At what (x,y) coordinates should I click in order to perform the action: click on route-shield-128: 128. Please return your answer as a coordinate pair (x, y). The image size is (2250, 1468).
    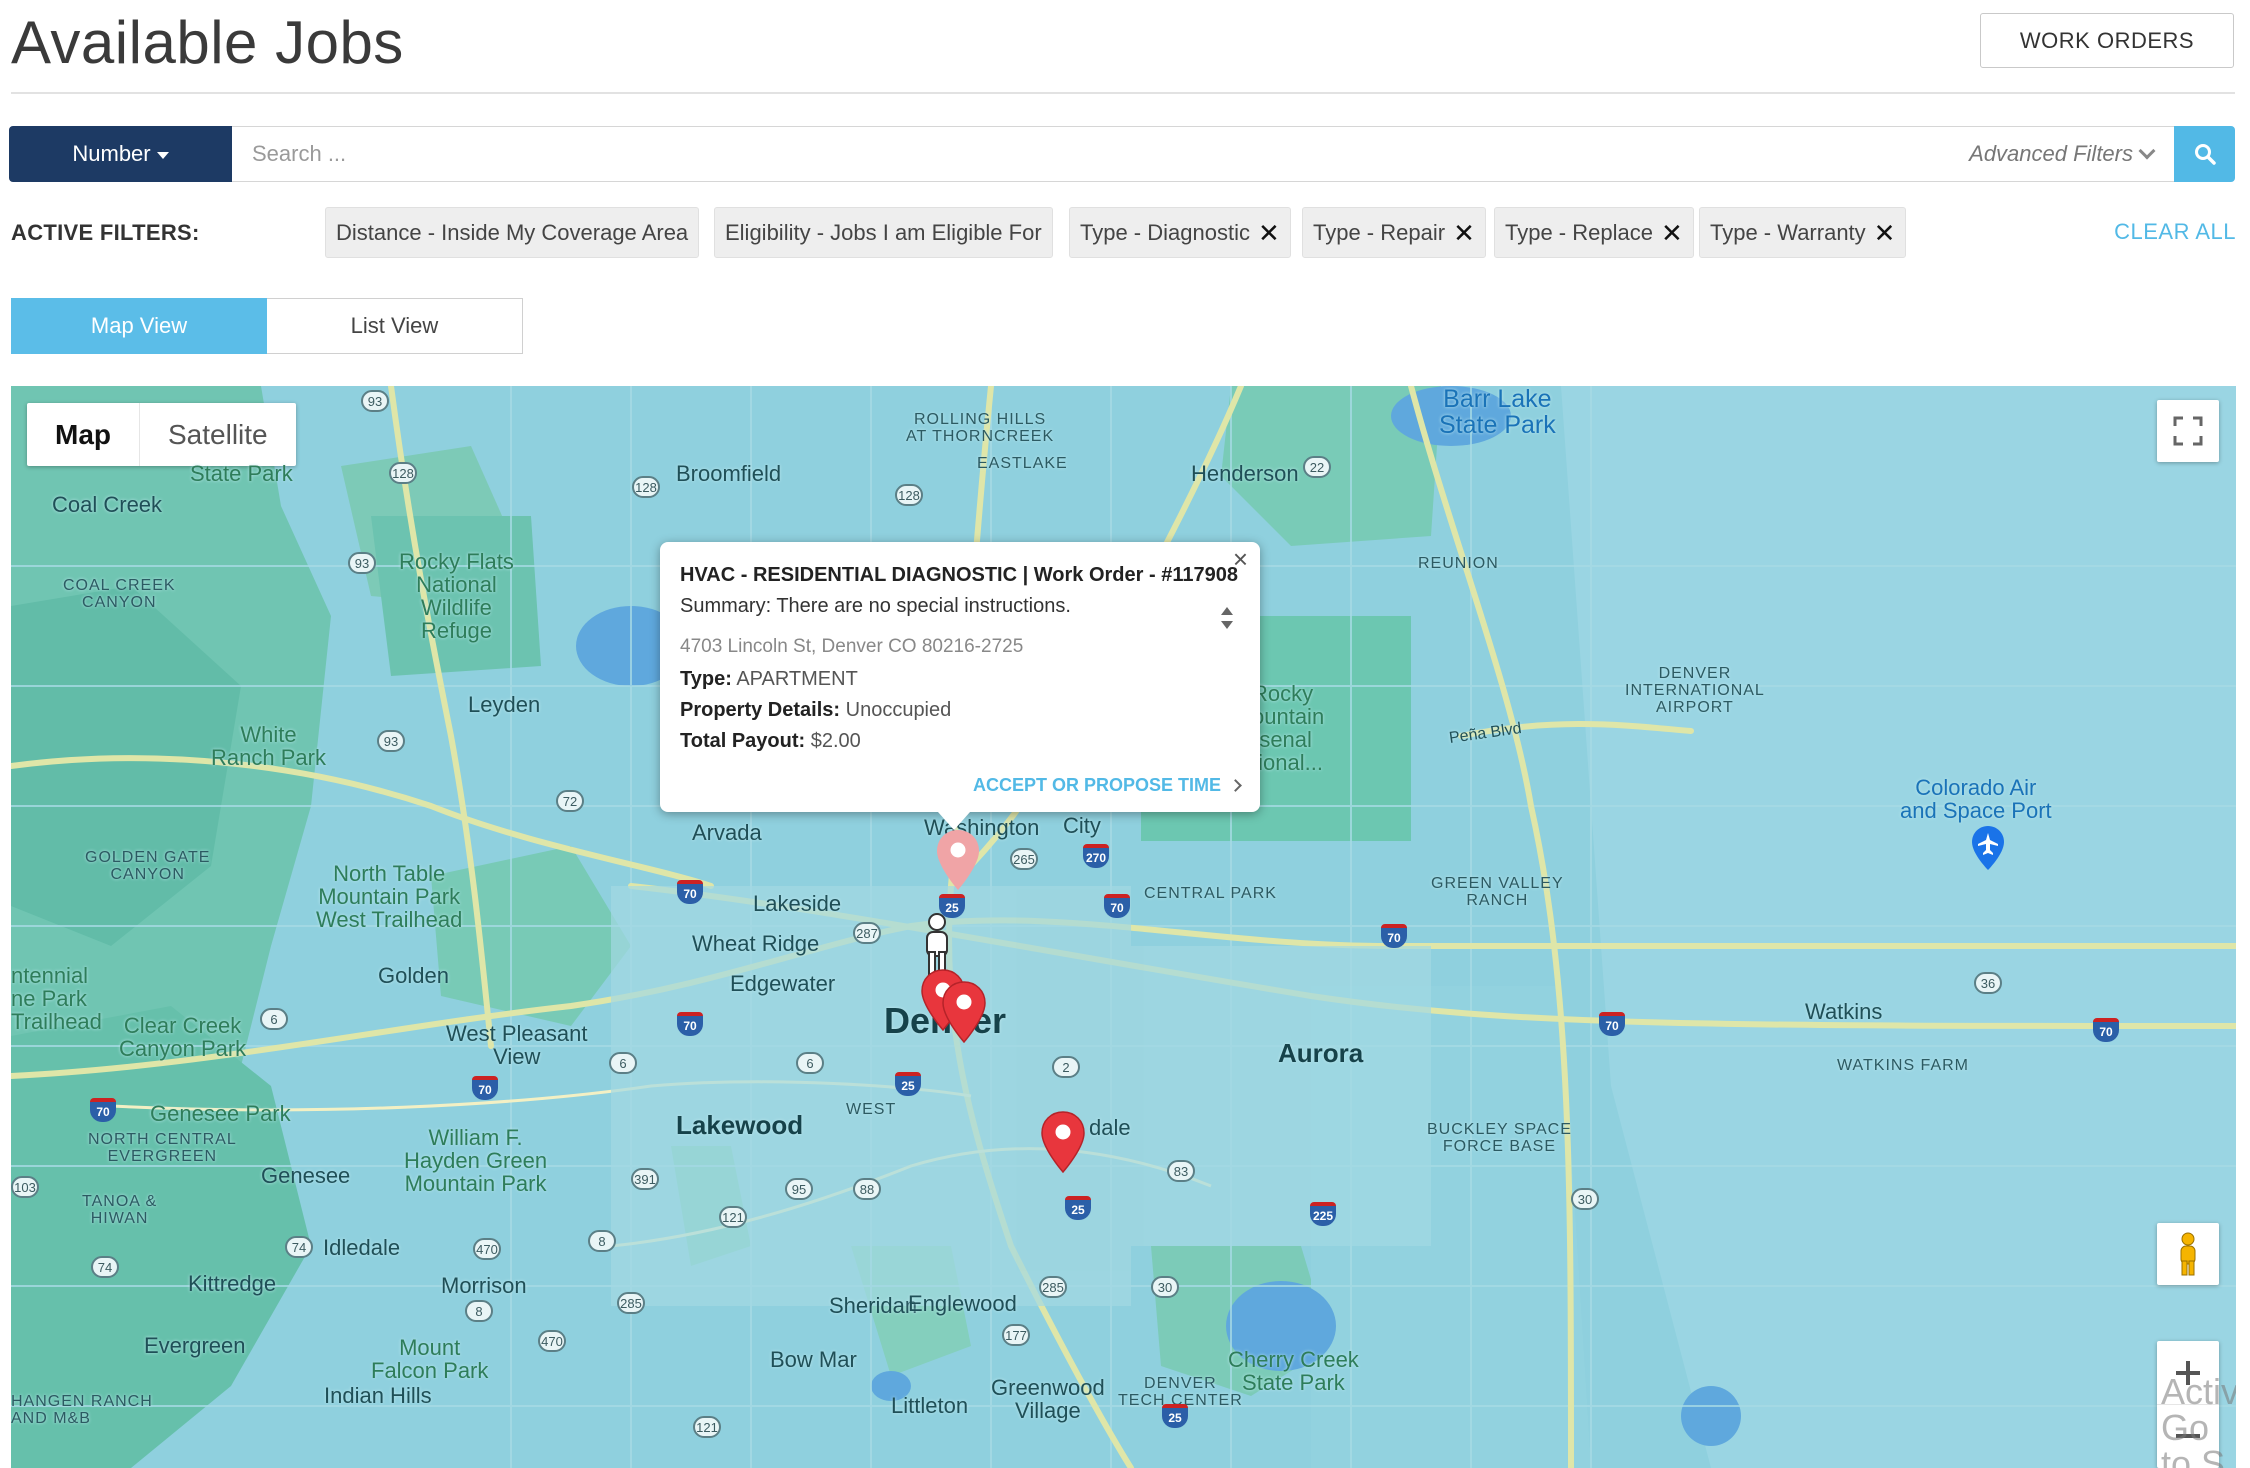
    Looking at the image, I should click on (403, 473).